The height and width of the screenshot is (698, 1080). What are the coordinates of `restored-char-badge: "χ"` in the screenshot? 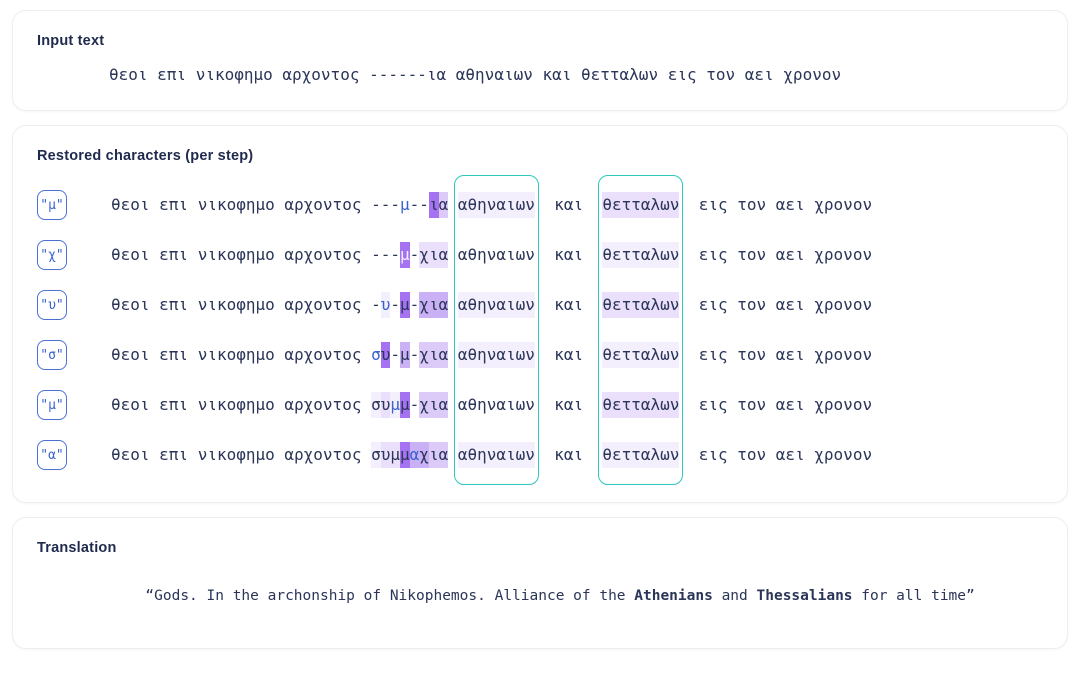 It's located at (52, 255).